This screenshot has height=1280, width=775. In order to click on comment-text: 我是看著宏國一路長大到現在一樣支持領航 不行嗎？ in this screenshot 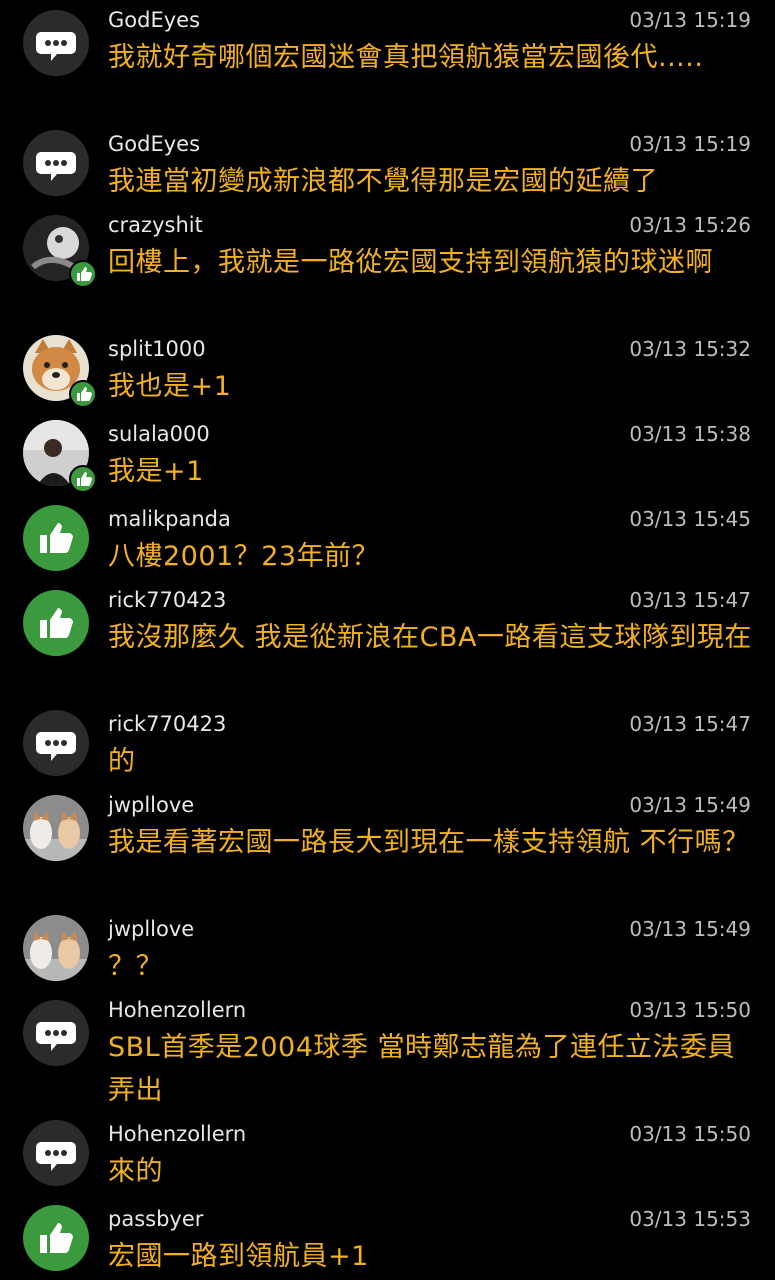, I will do `click(429, 842)`.